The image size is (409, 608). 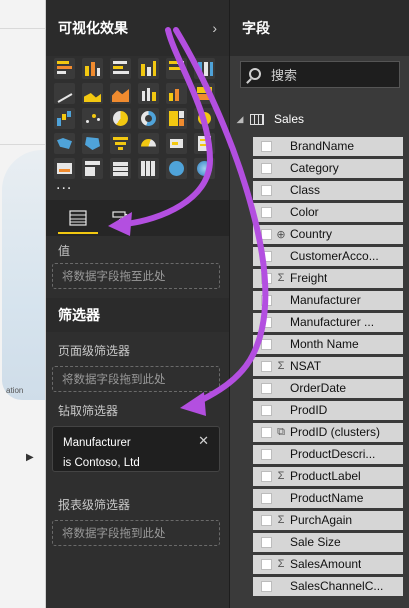 I want to click on collapse-chevron-icon: ›, so click(x=214, y=28).